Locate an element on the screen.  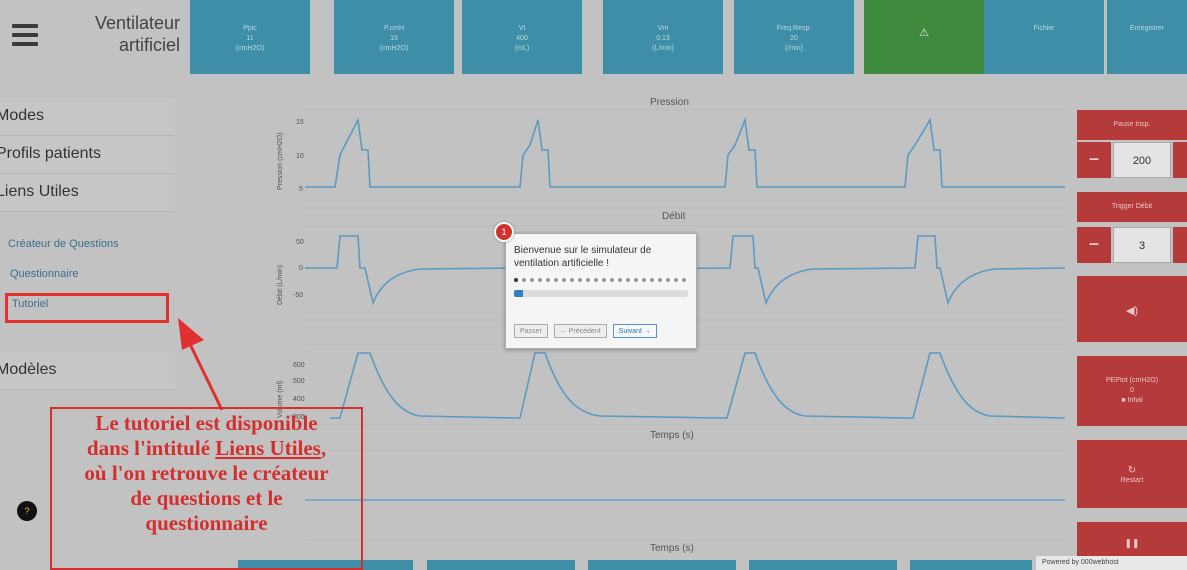
peep-value: 0 is located at coordinates (1132, 390).